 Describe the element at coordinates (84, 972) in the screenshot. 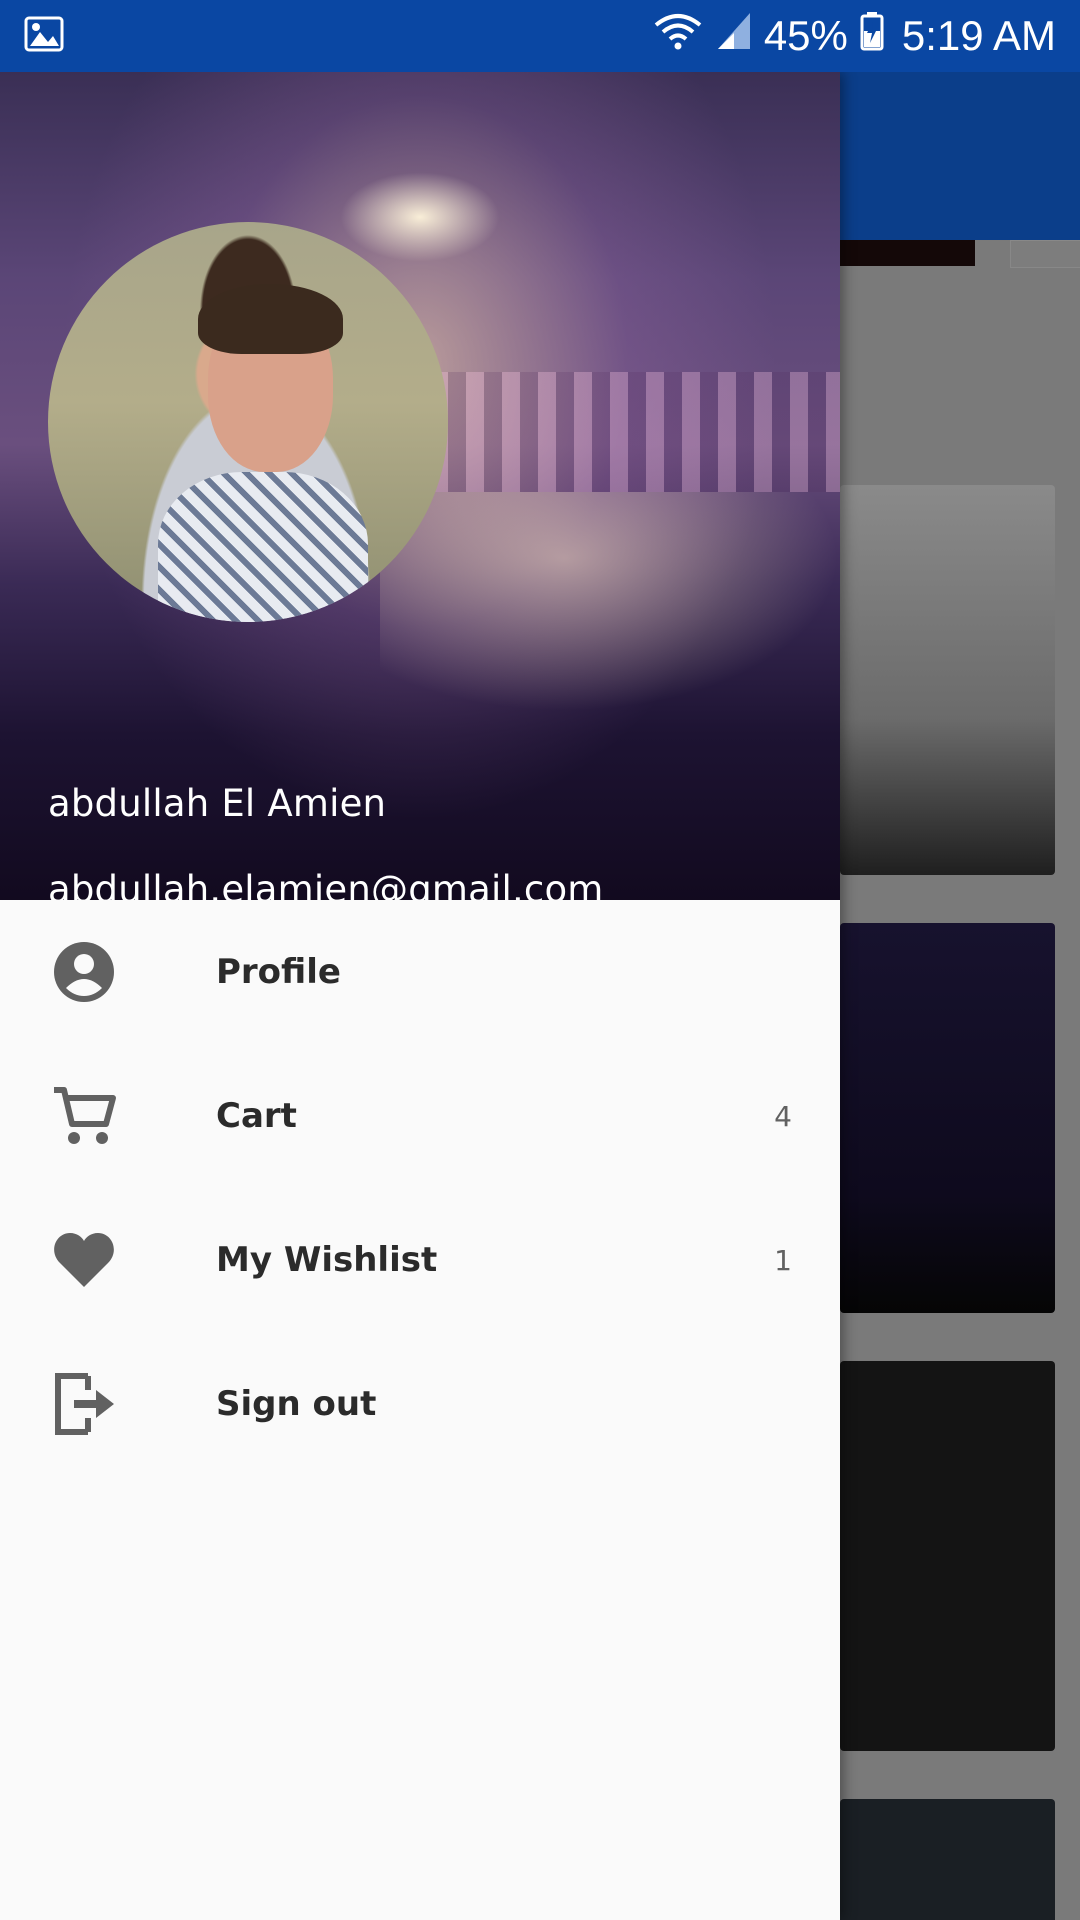

I see `account-circle-icon` at that location.